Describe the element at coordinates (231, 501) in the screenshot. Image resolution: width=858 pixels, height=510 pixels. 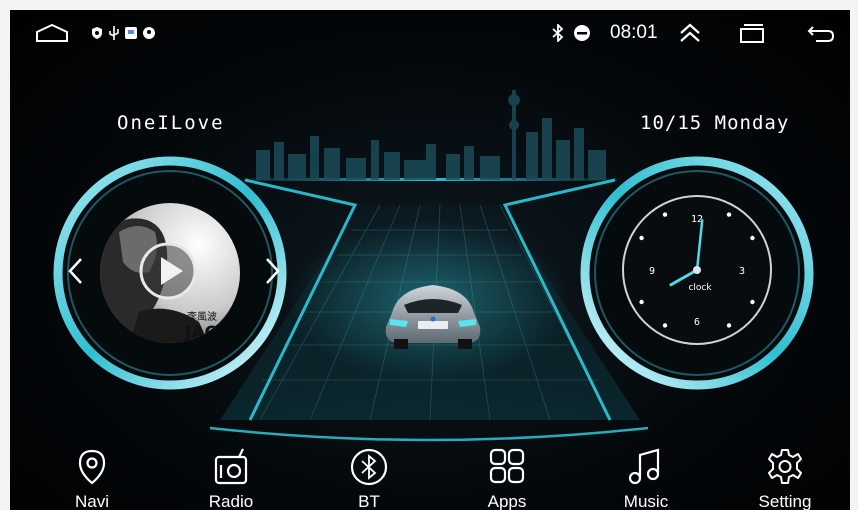
I see `dock-label-radio: Radio` at that location.